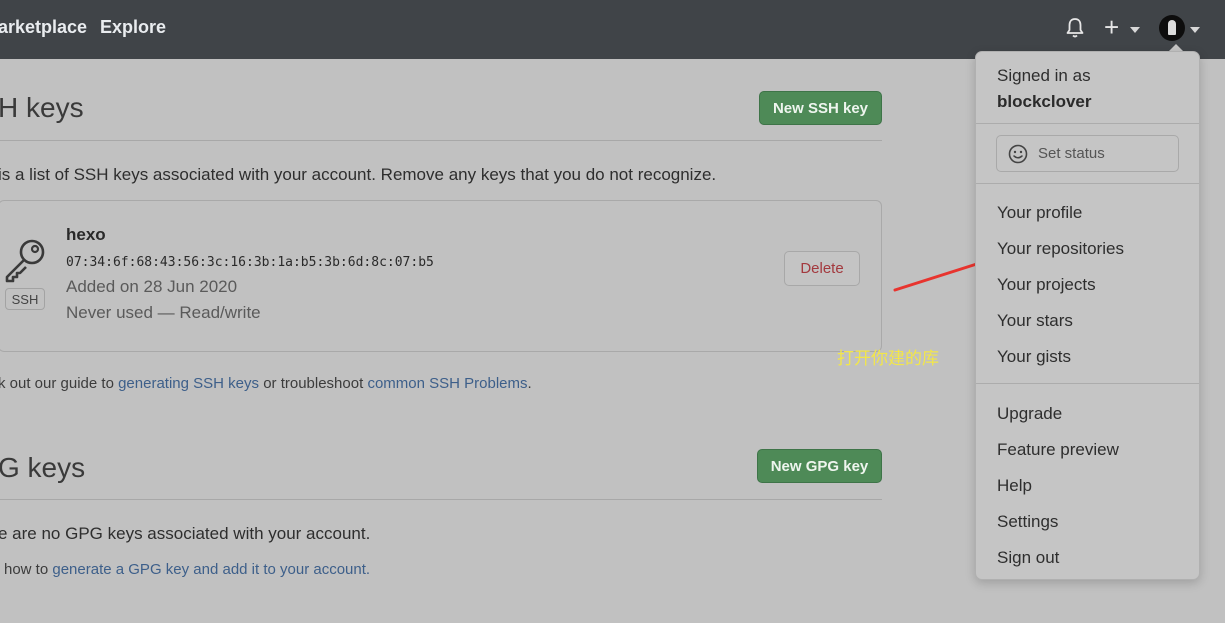 This screenshot has width=1225, height=623. What do you see at coordinates (1111, 27) in the screenshot?
I see `plus-icon: +` at bounding box center [1111, 27].